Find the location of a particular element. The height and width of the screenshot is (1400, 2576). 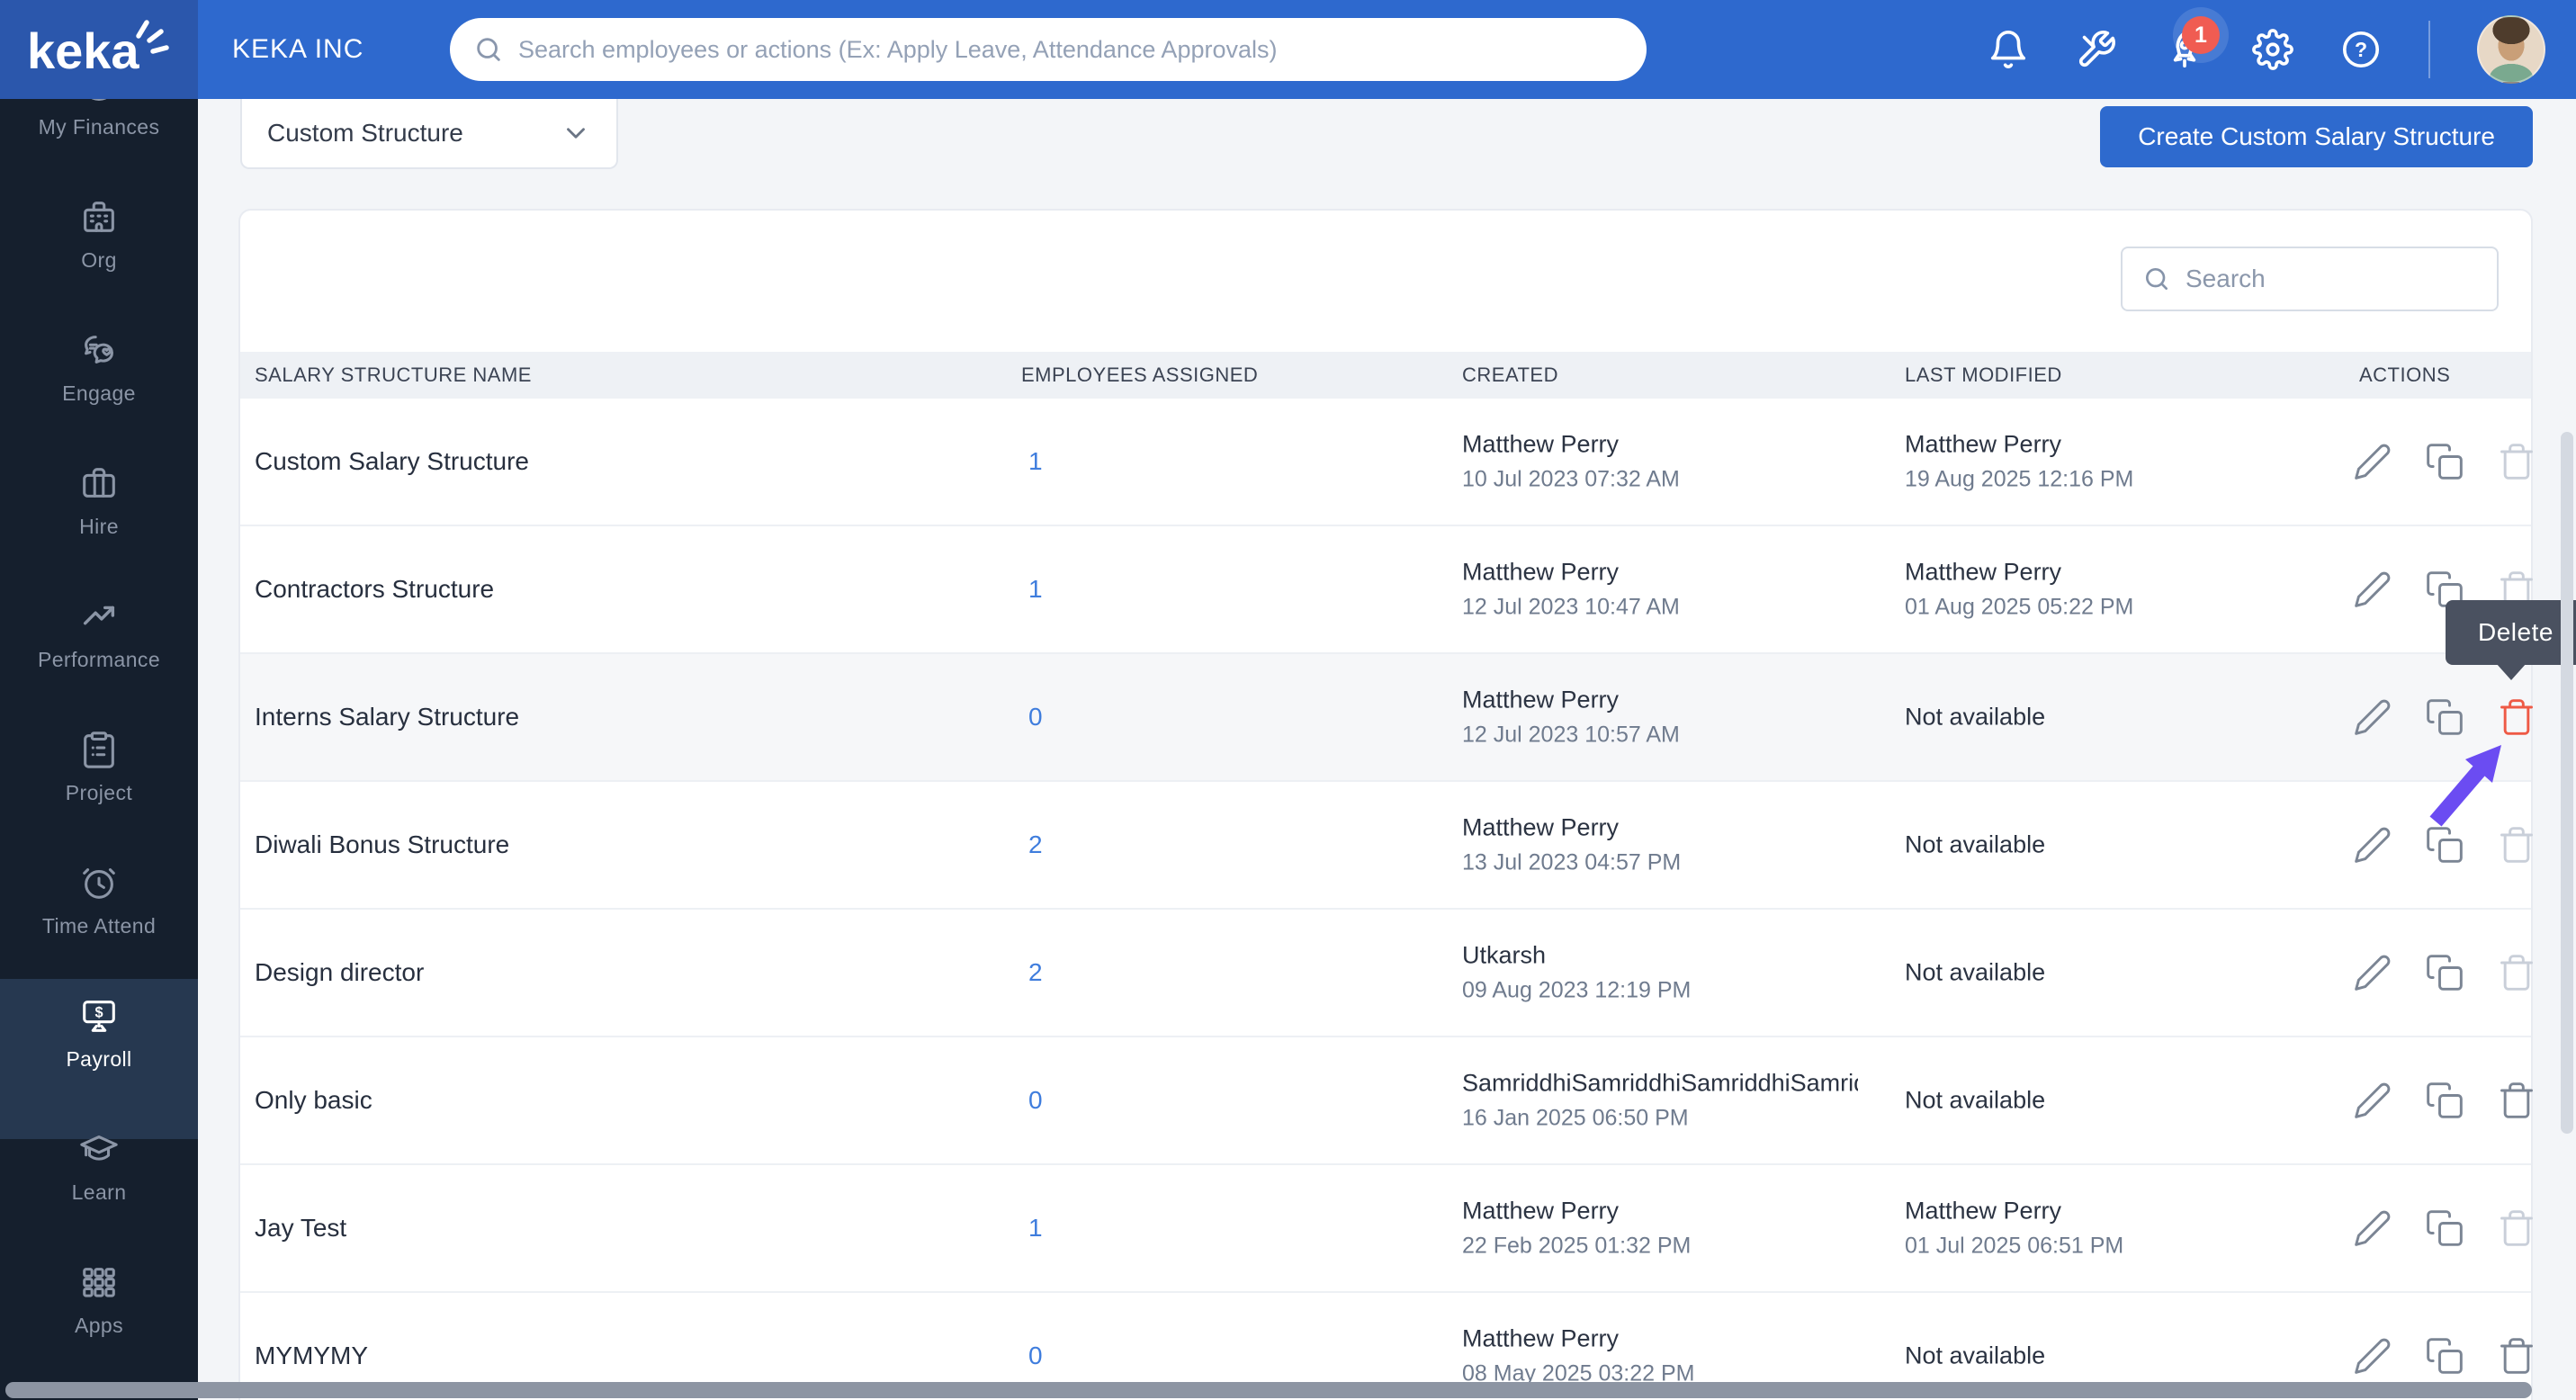

global-search is located at coordinates (1049, 49).